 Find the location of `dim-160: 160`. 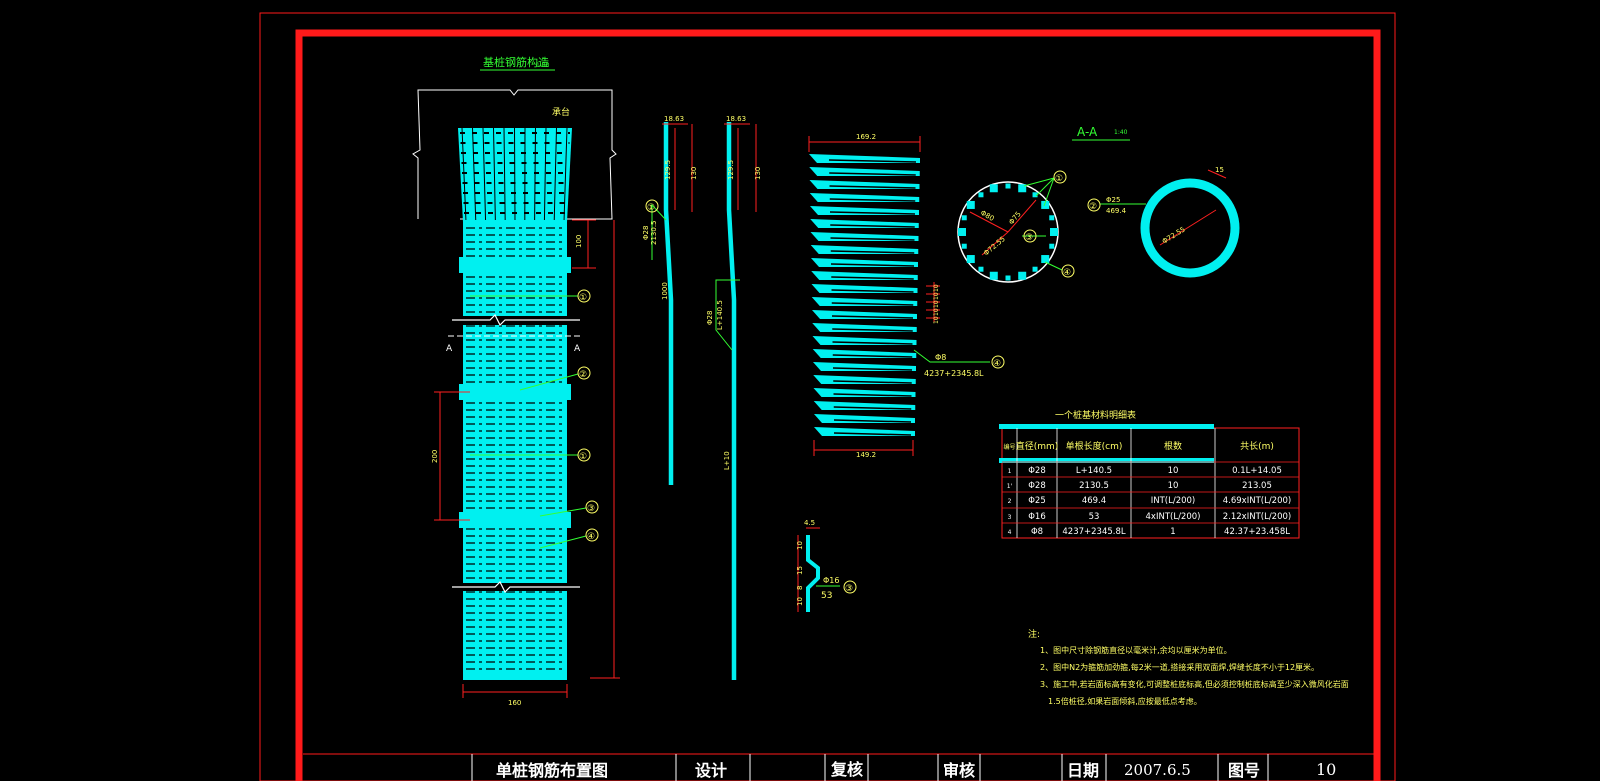

dim-160: 160 is located at coordinates (514, 703).